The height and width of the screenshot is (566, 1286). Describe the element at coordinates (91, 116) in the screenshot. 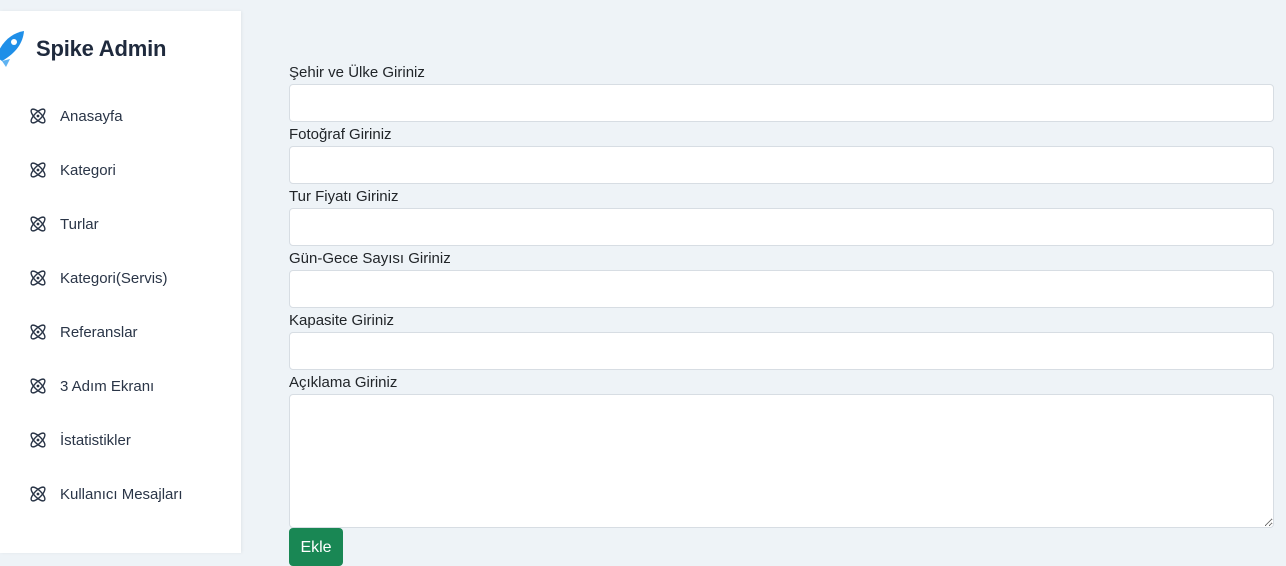

I see `sidebar-item-label: Anasayfa` at that location.